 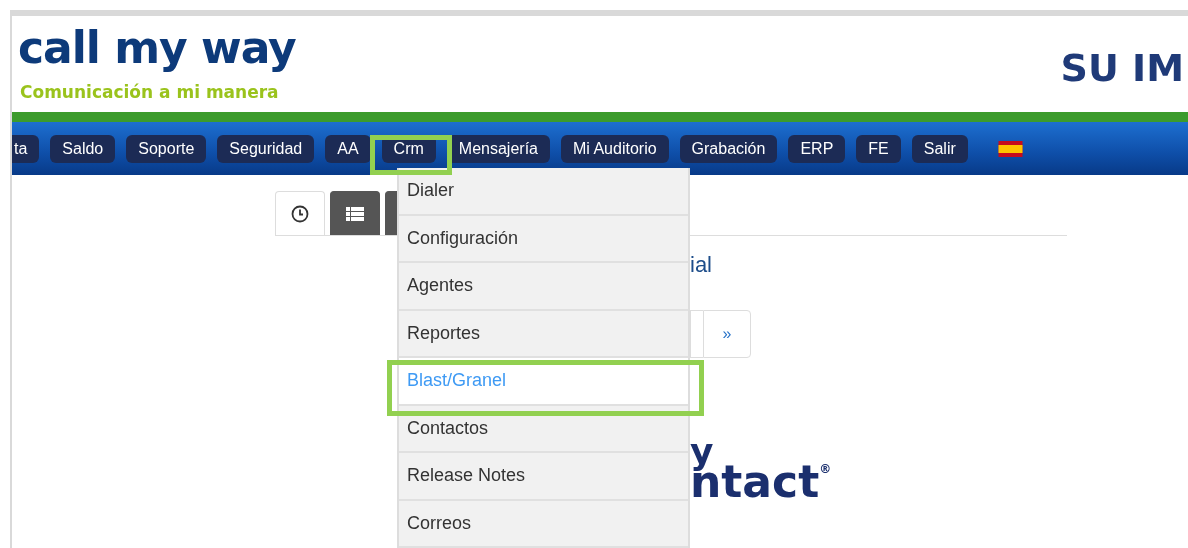 I want to click on nav-button: ERP, so click(x=817, y=148).